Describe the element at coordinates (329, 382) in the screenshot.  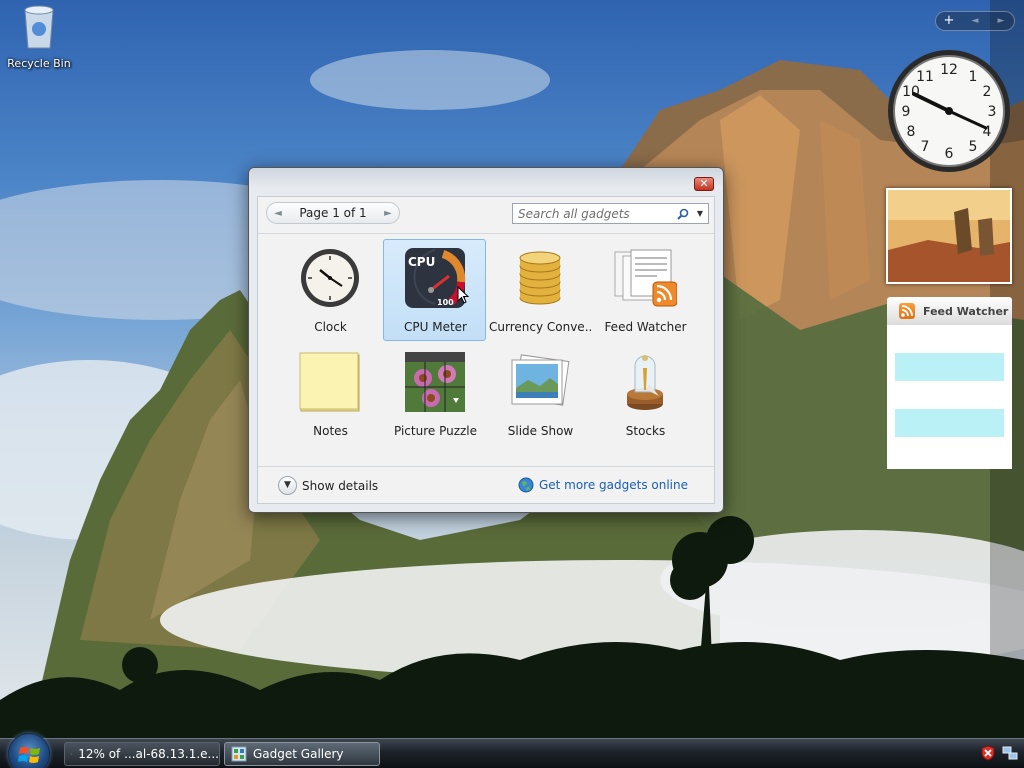
I see `notes-icon` at that location.